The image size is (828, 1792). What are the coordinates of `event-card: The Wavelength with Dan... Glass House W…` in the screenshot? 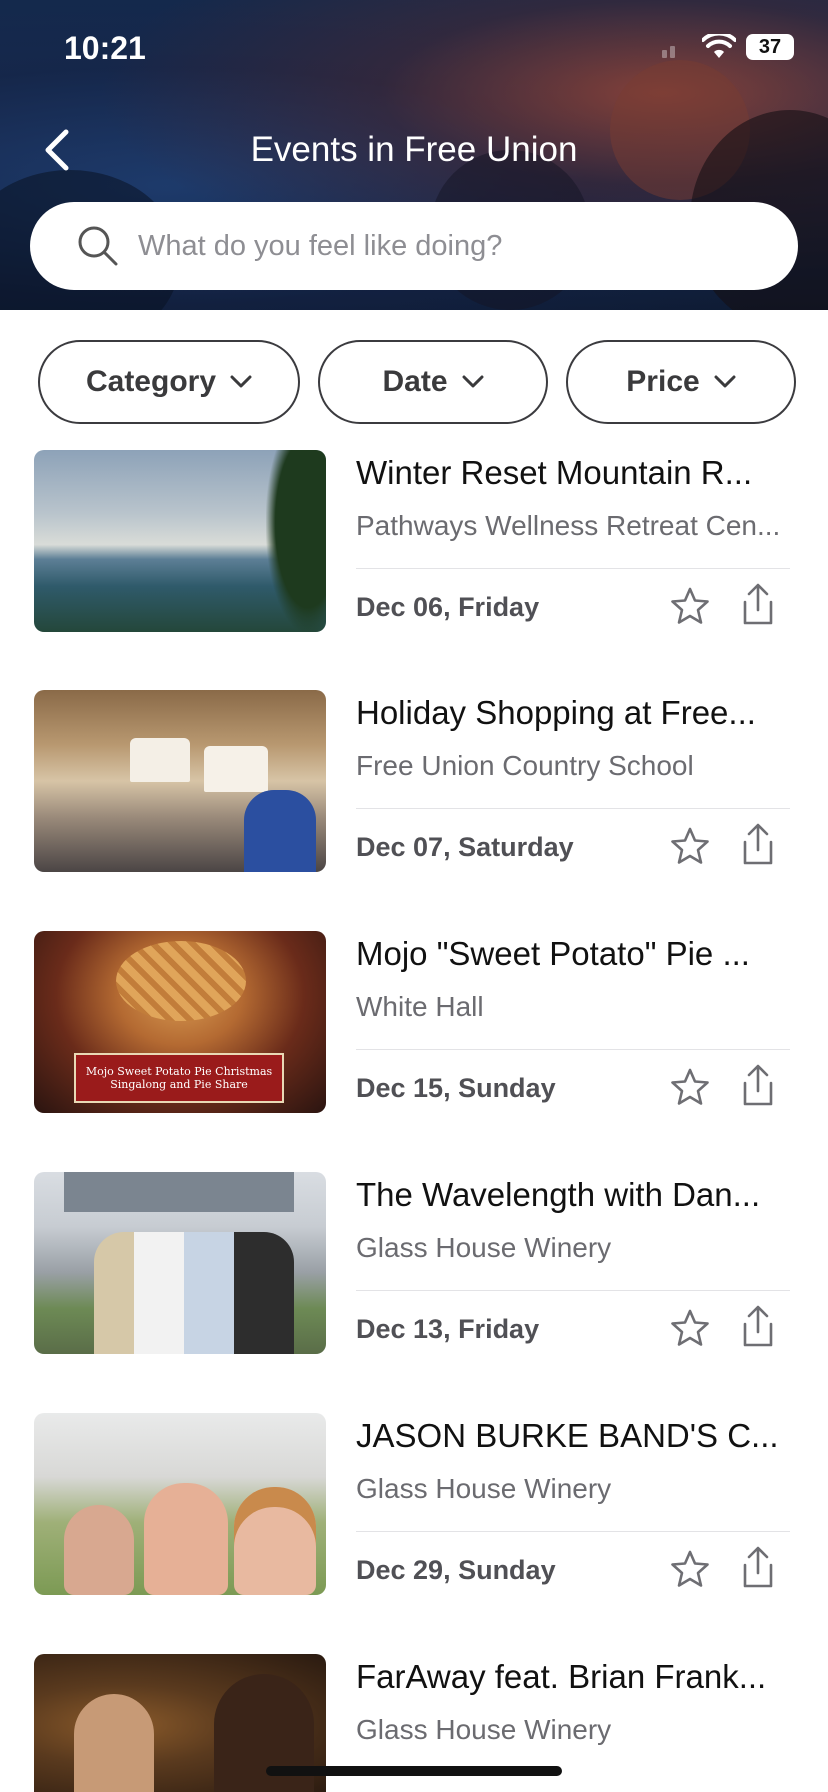 It's located at (414, 1261).